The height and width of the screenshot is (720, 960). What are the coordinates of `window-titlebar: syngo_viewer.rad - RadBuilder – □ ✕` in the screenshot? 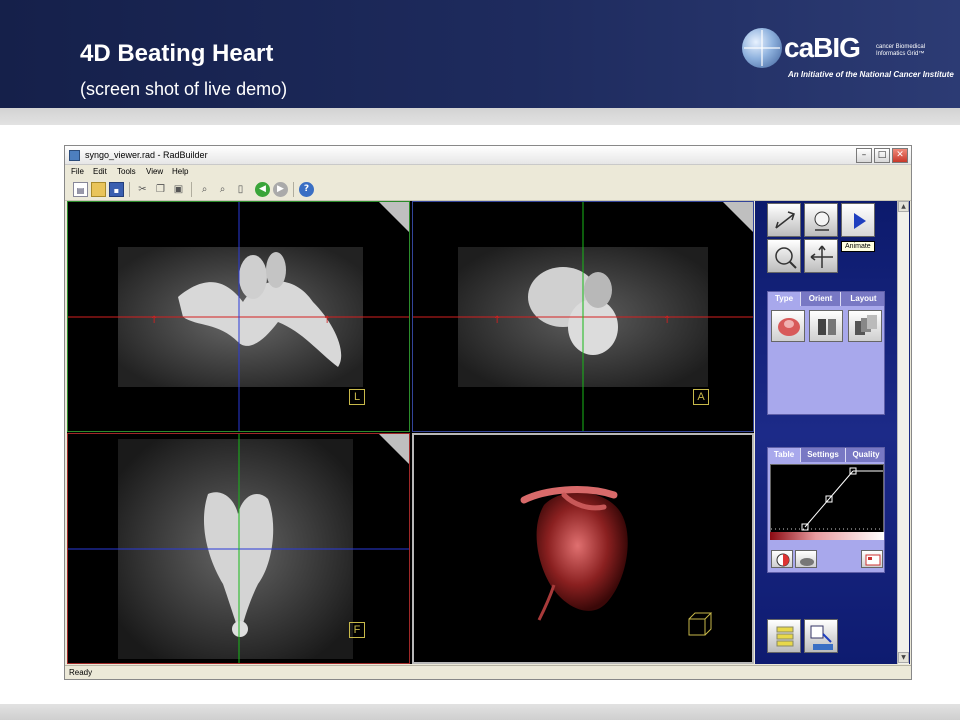 It's located at (488, 155).